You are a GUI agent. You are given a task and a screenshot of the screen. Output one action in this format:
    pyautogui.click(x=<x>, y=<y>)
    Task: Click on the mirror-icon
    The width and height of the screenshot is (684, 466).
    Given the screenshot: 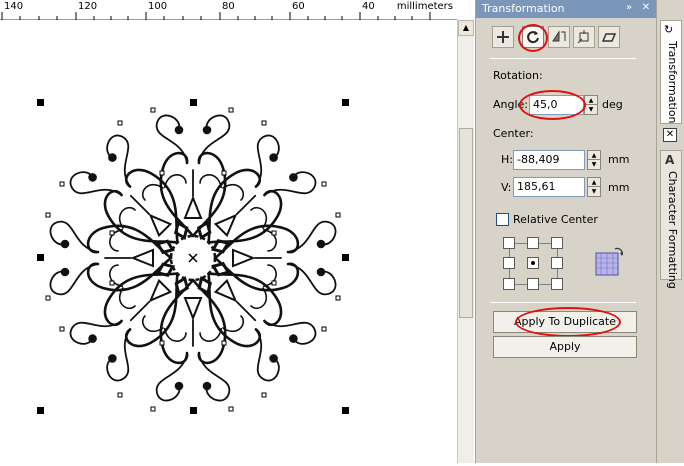 What is the action you would take?
    pyautogui.click(x=559, y=36)
    